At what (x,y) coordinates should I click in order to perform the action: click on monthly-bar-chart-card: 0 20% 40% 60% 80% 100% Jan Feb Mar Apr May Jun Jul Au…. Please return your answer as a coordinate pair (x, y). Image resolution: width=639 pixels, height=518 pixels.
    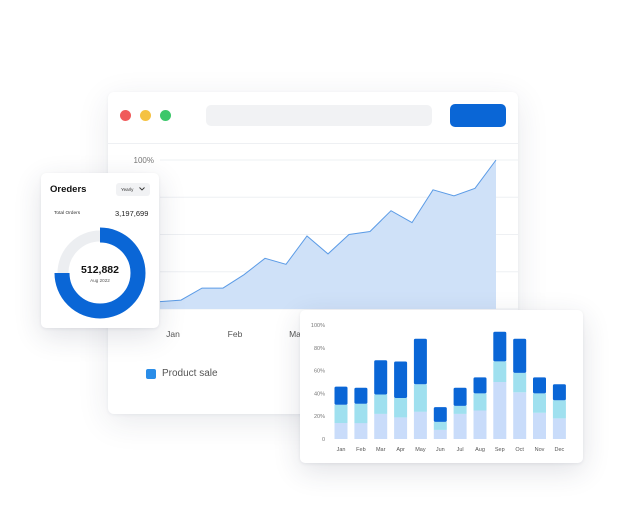
    Looking at the image, I should click on (441, 386).